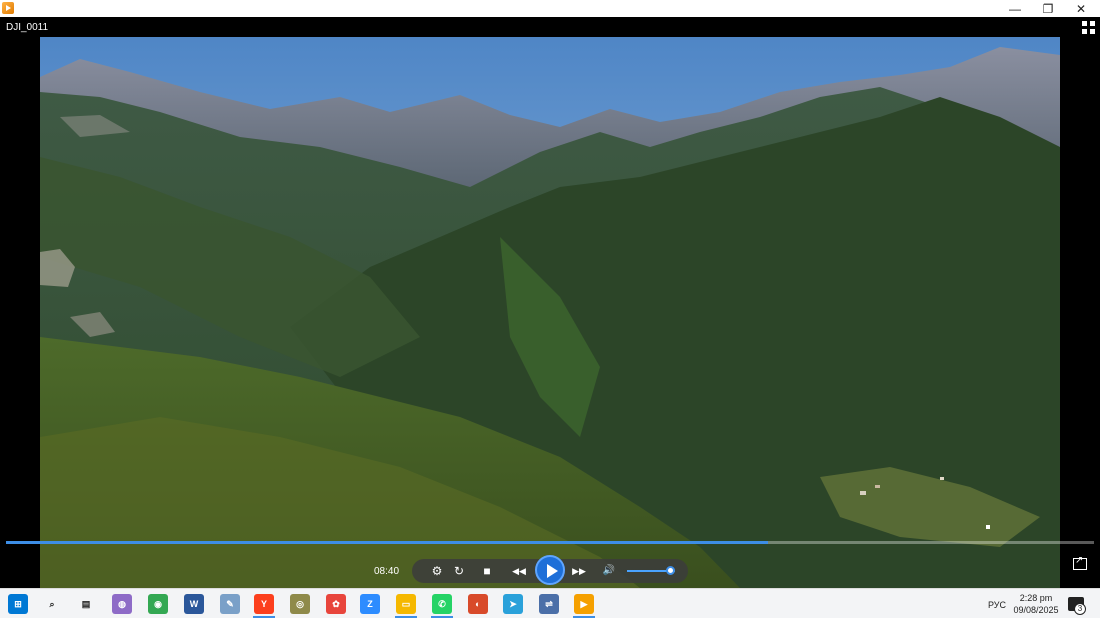 This screenshot has height=618, width=1100. What do you see at coordinates (406, 604) in the screenshot?
I see `file-explorer-icon: ▭` at bounding box center [406, 604].